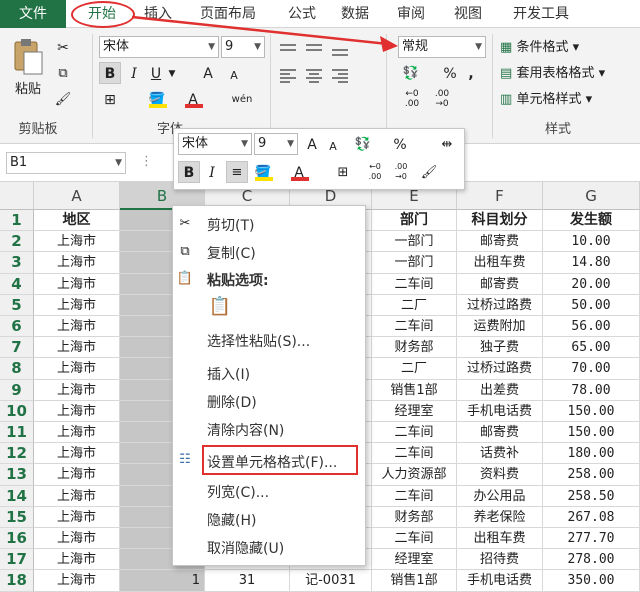  Describe the element at coordinates (591, 305) in the screenshot. I see `table-cell: 50.00` at that location.